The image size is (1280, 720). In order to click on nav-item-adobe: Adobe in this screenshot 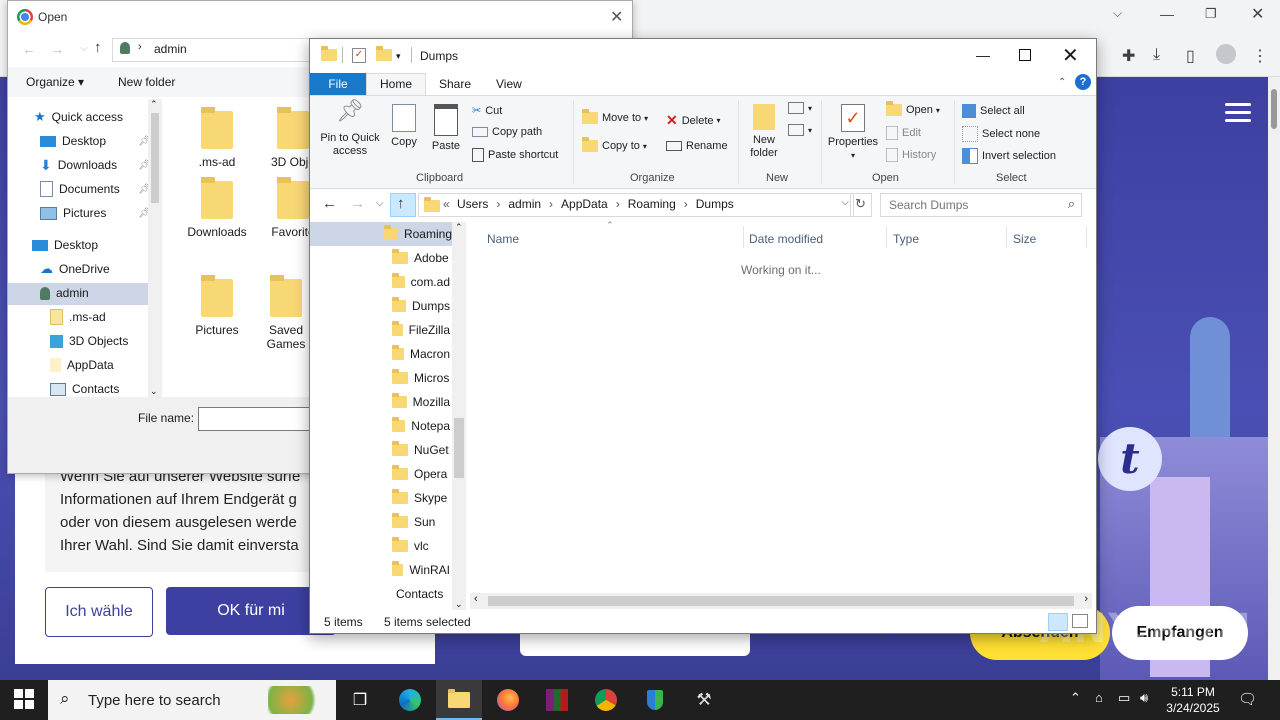, I will do `click(421, 258)`.